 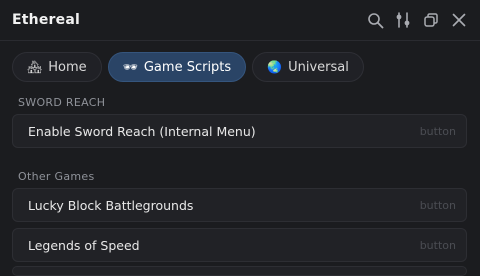 What do you see at coordinates (67, 67) in the screenshot?
I see `tab-label: Home` at bounding box center [67, 67].